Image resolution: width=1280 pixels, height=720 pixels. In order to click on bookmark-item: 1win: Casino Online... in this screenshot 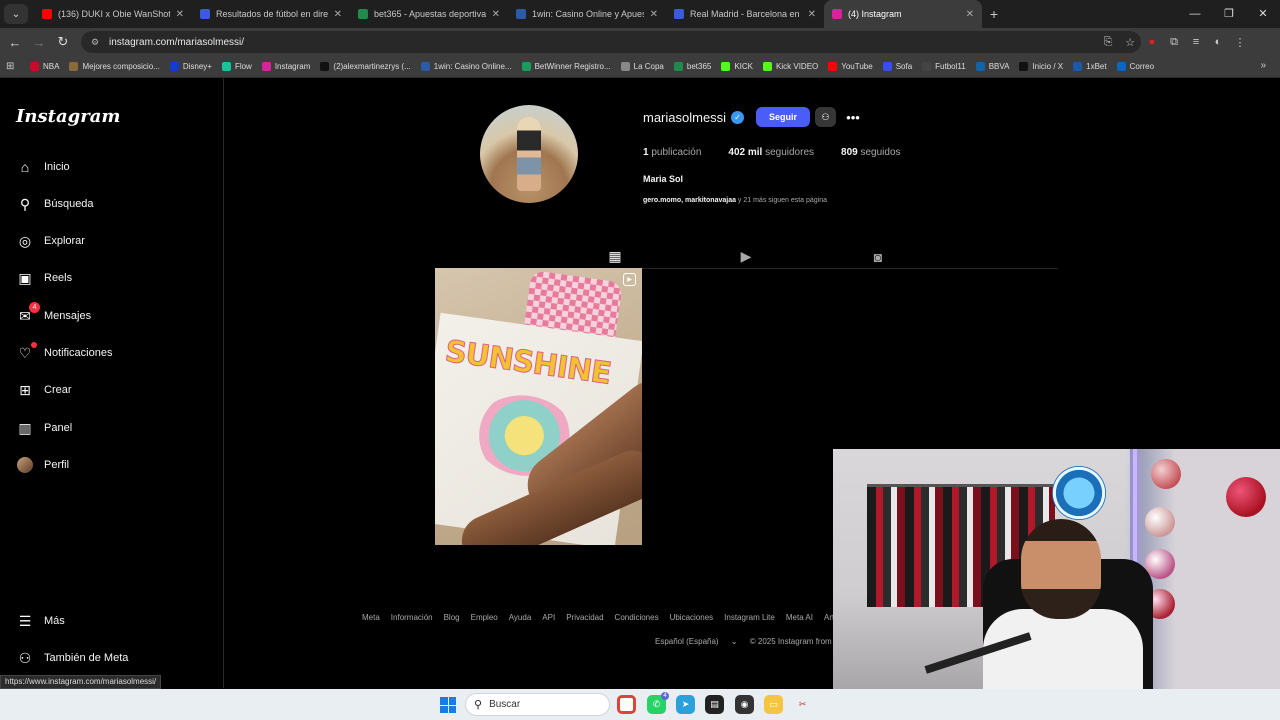, I will do `click(466, 66)`.